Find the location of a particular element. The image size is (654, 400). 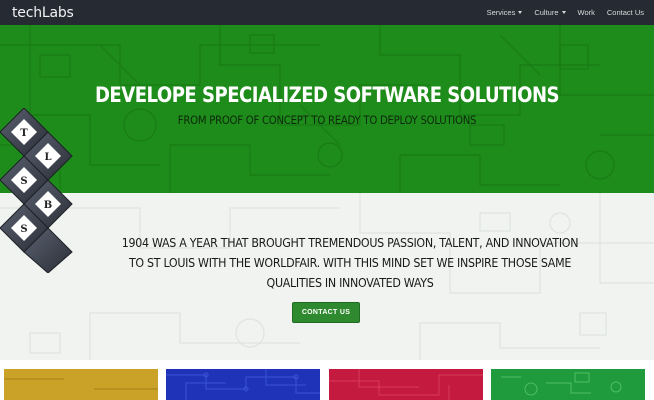

contact-us-button: CONTACT US is located at coordinates (326, 312).